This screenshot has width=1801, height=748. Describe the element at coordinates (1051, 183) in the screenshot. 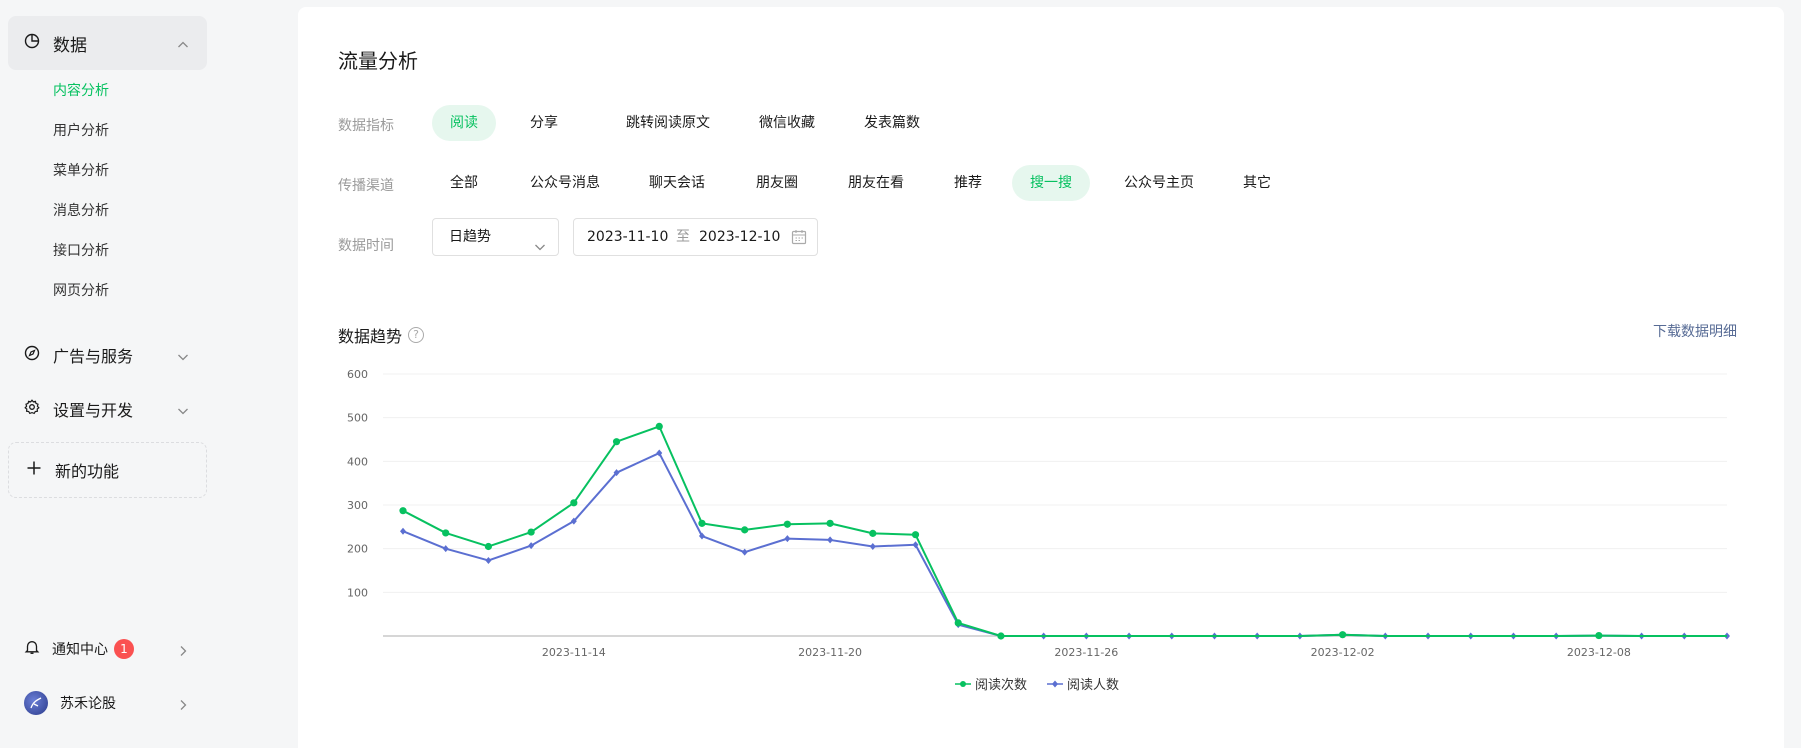

I see `channel-tab-search: 搜一搜` at that location.